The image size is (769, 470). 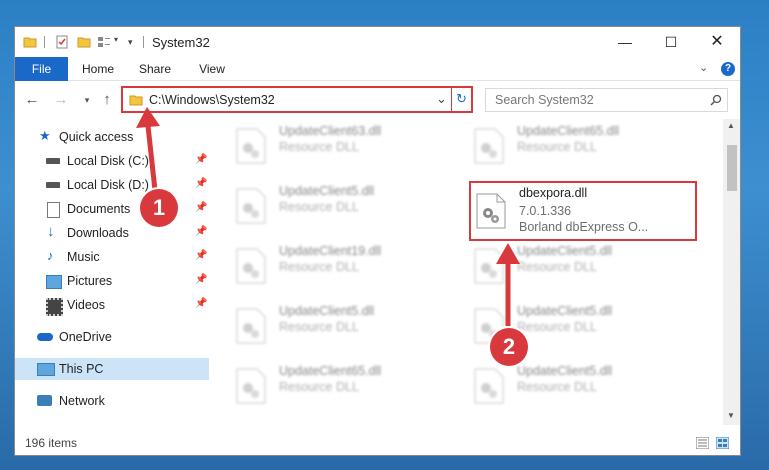 I want to click on tab-share: Share, so click(x=155, y=69).